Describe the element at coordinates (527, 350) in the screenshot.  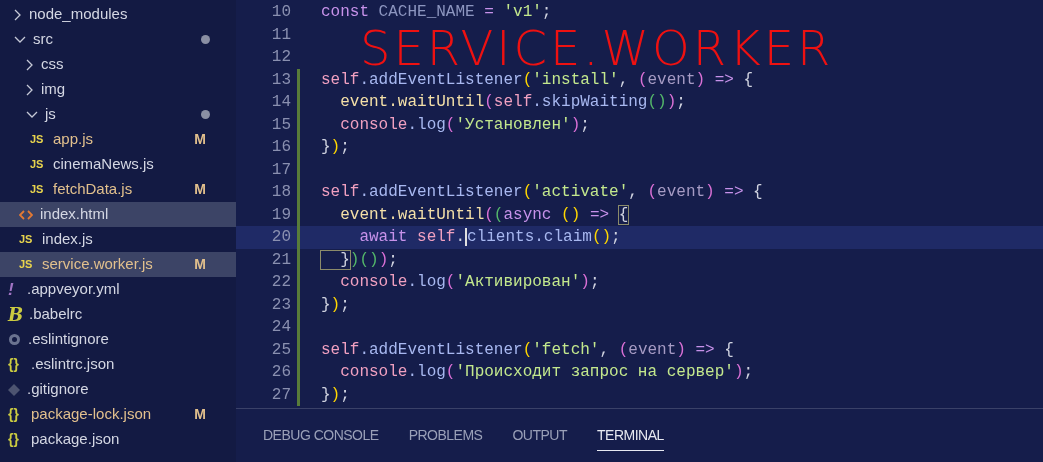
I see `code-line: self.addEventListener('fetch', (event) => {` at that location.